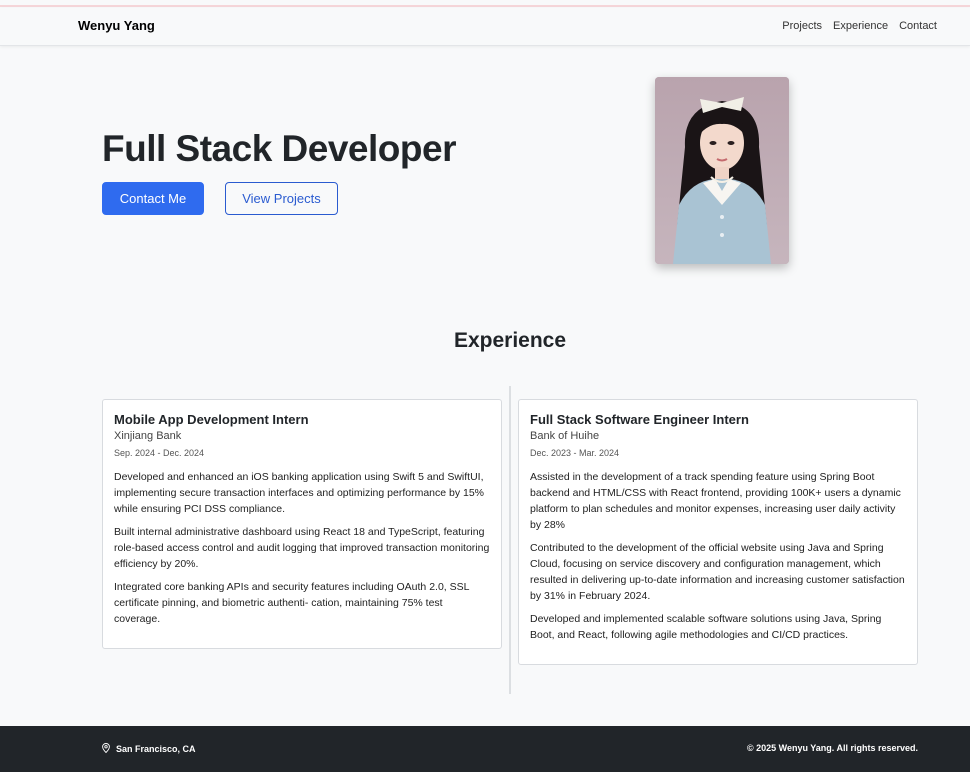 The image size is (970, 772). Describe the element at coordinates (106, 749) in the screenshot. I see `map-pin-icon` at that location.